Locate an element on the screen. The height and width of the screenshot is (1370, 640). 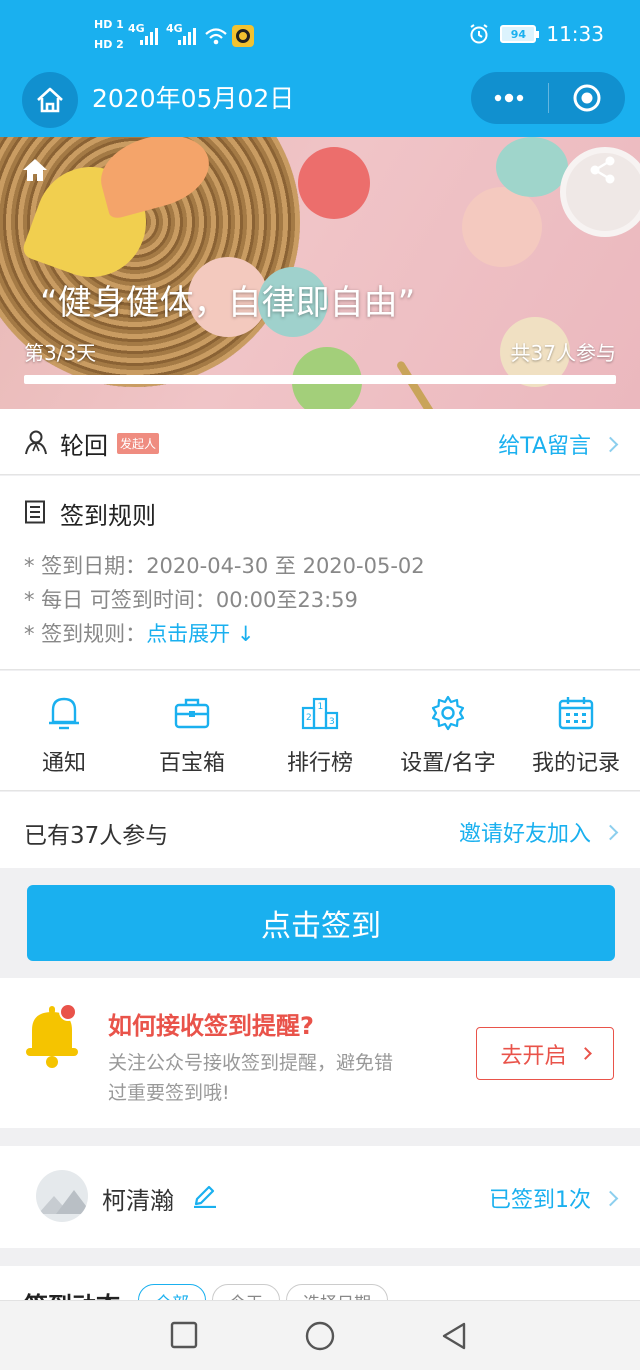
challenge-quote: “健身健体，自律即自由” is located at coordinates (228, 303).